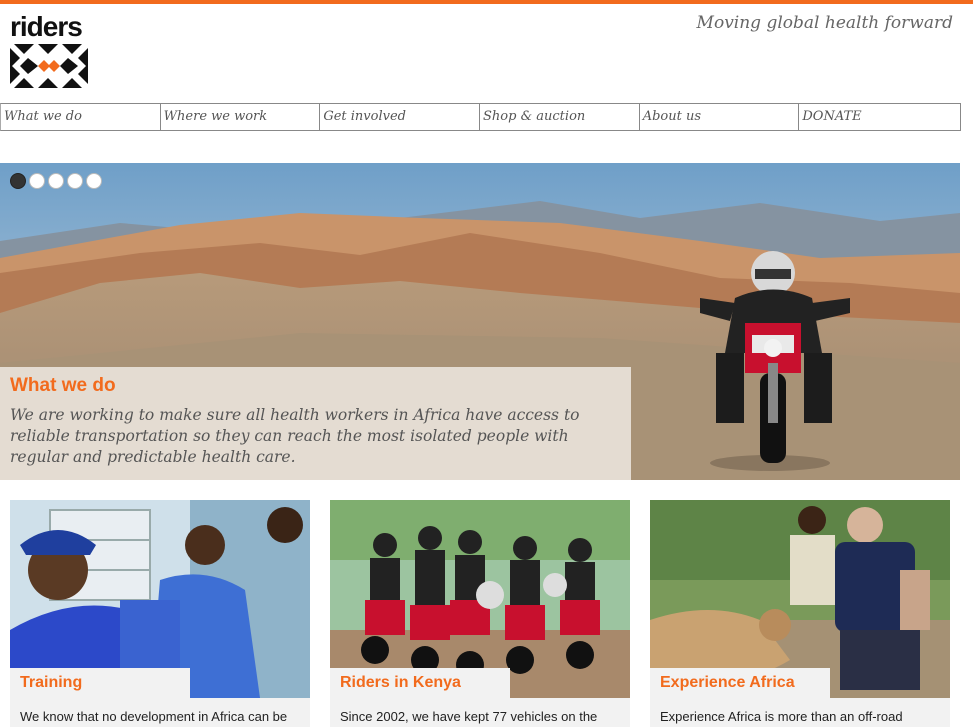  What do you see at coordinates (49, 66) in the screenshot?
I see `logo-pattern-icon` at bounding box center [49, 66].